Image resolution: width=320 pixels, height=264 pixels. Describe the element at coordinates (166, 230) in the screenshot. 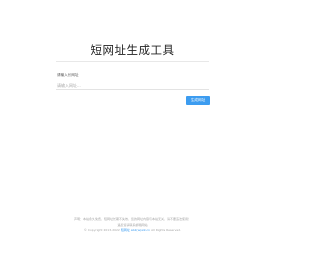

I see `copyright-suffix: All Rights Reserved.` at that location.